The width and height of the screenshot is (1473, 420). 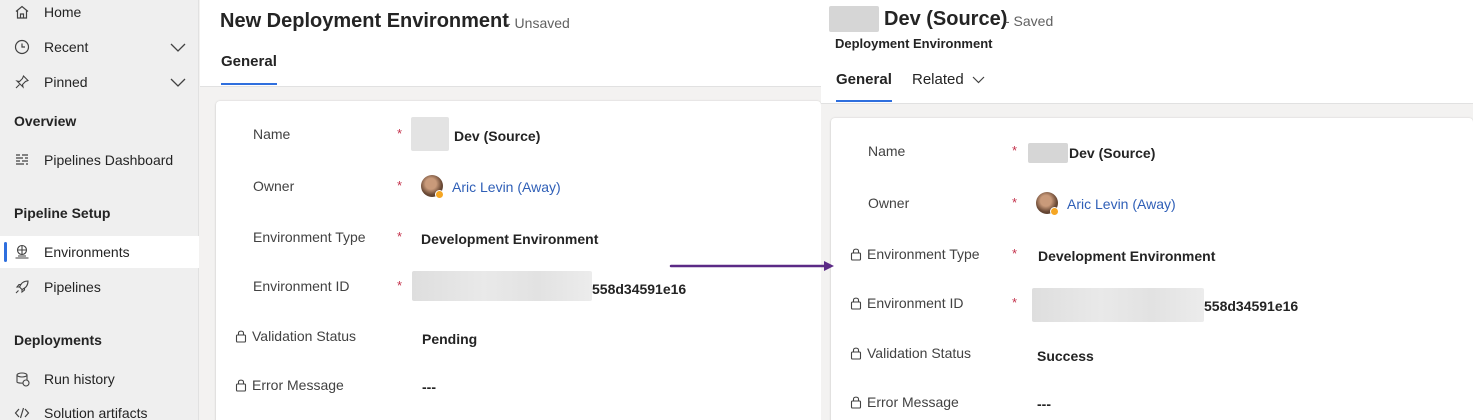 I want to click on code-icon, so click(x=22, y=411).